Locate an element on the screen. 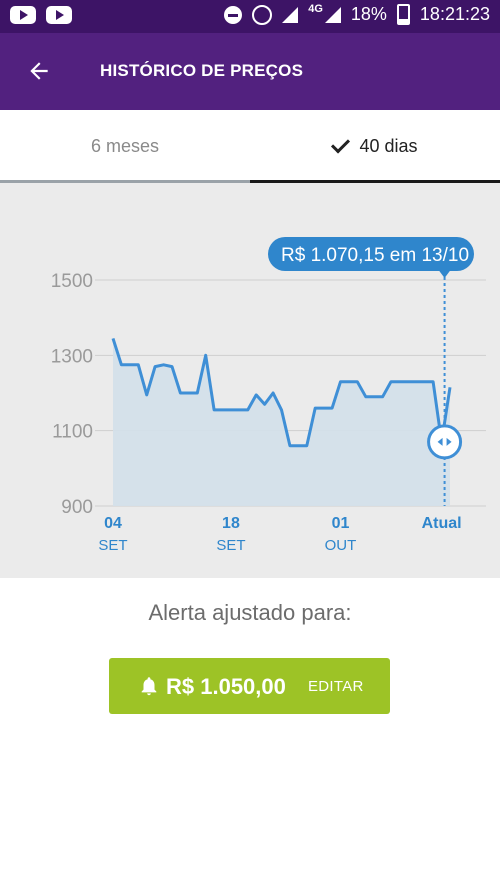 This screenshot has width=500, height=889. tab-label: 40 dias is located at coordinates (388, 146).